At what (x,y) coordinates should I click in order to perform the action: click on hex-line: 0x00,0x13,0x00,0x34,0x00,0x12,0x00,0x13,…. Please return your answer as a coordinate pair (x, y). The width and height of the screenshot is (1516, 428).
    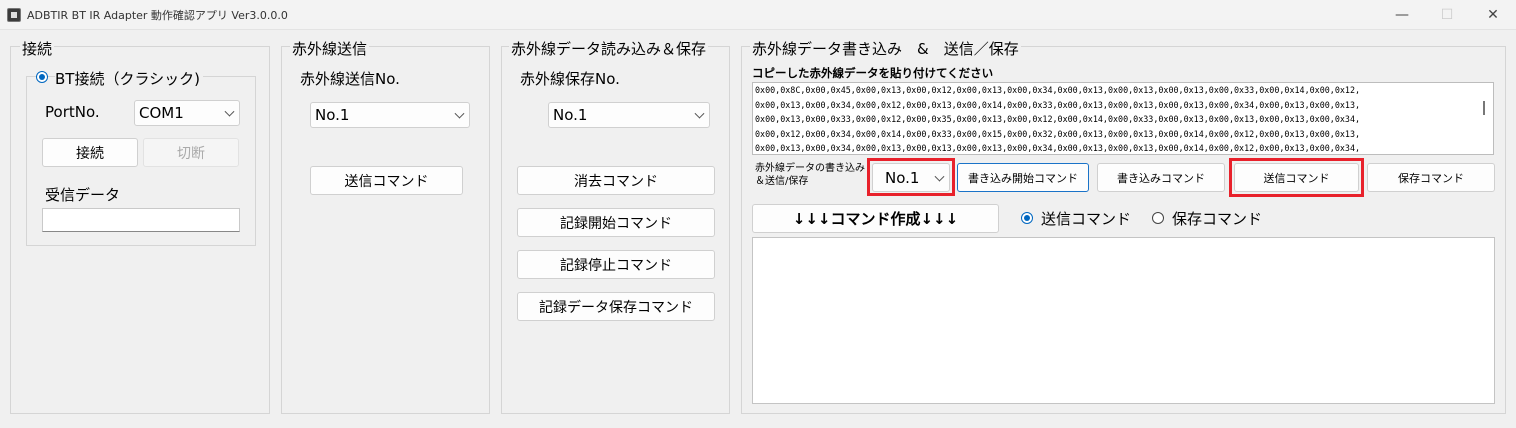
    Looking at the image, I should click on (1058, 104).